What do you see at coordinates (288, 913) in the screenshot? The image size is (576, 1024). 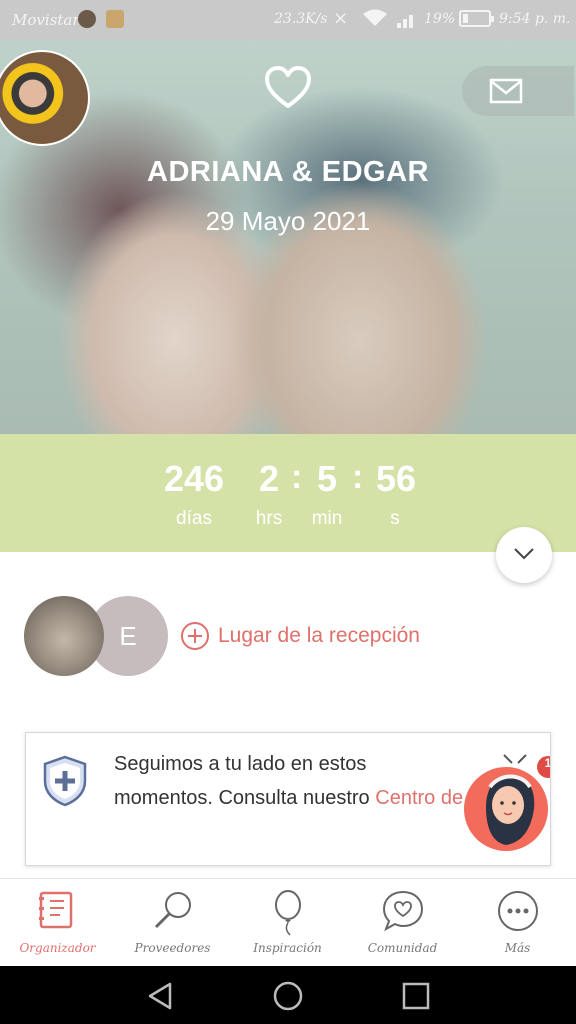 I see `balloon-icon` at bounding box center [288, 913].